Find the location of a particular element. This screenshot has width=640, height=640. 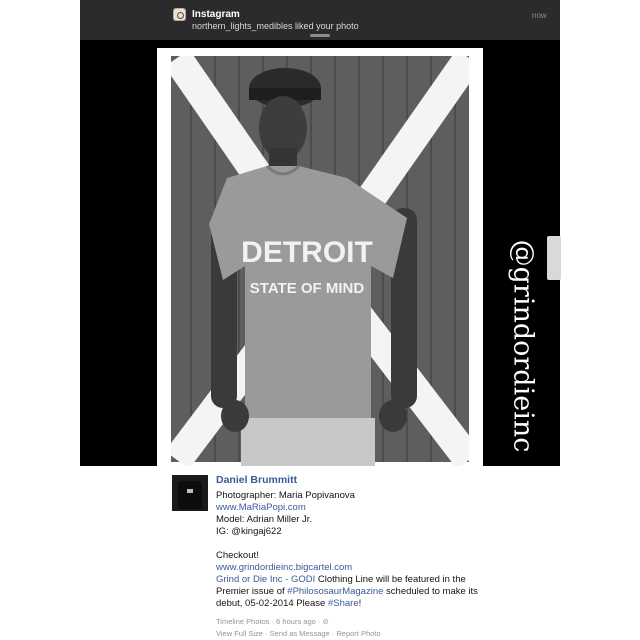

meta-source-link: Timeline Photos is located at coordinates (243, 621).